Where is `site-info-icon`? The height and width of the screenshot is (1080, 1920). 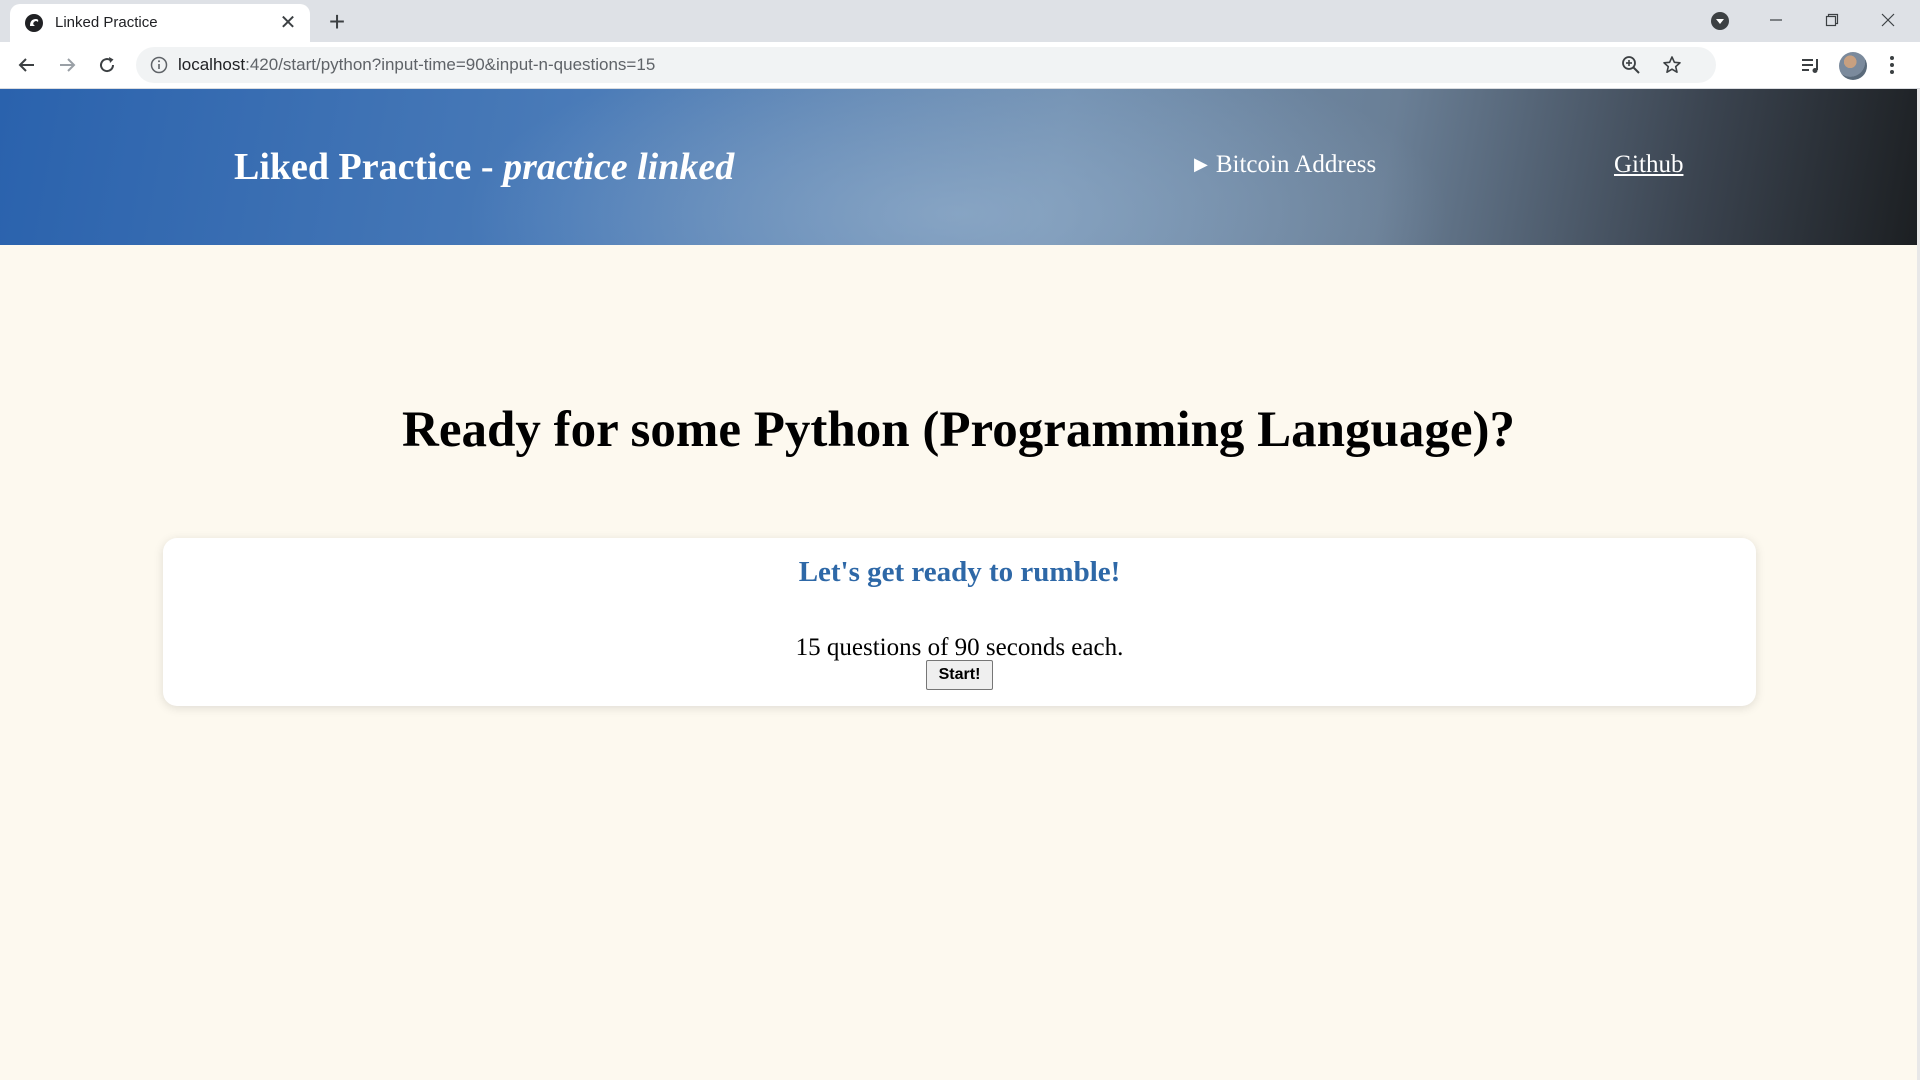
site-info-icon is located at coordinates (159, 65).